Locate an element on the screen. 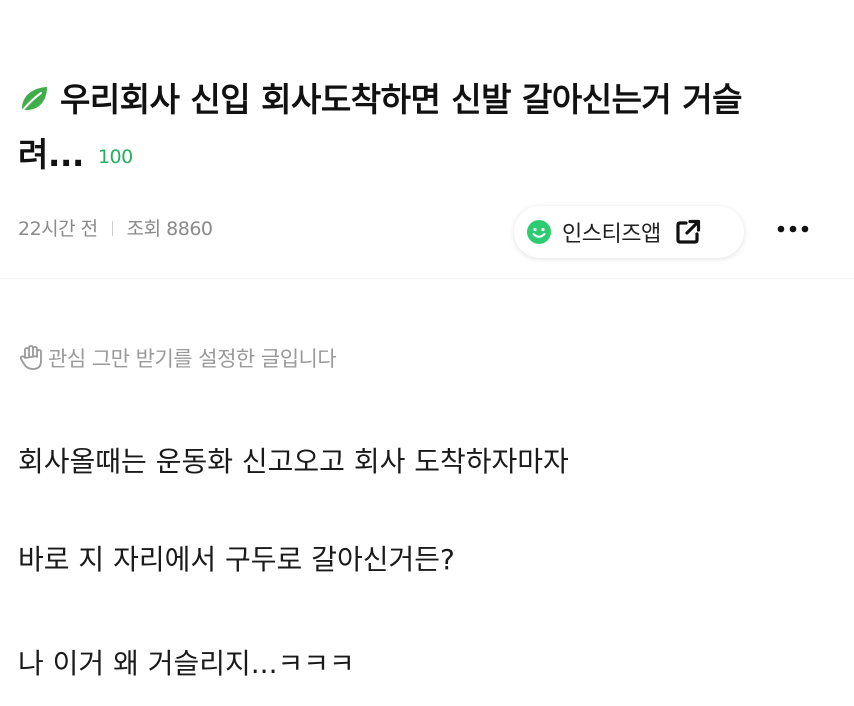  mute-notice: 관심 그만 받기를 설정한 글입니다 is located at coordinates (177, 358).